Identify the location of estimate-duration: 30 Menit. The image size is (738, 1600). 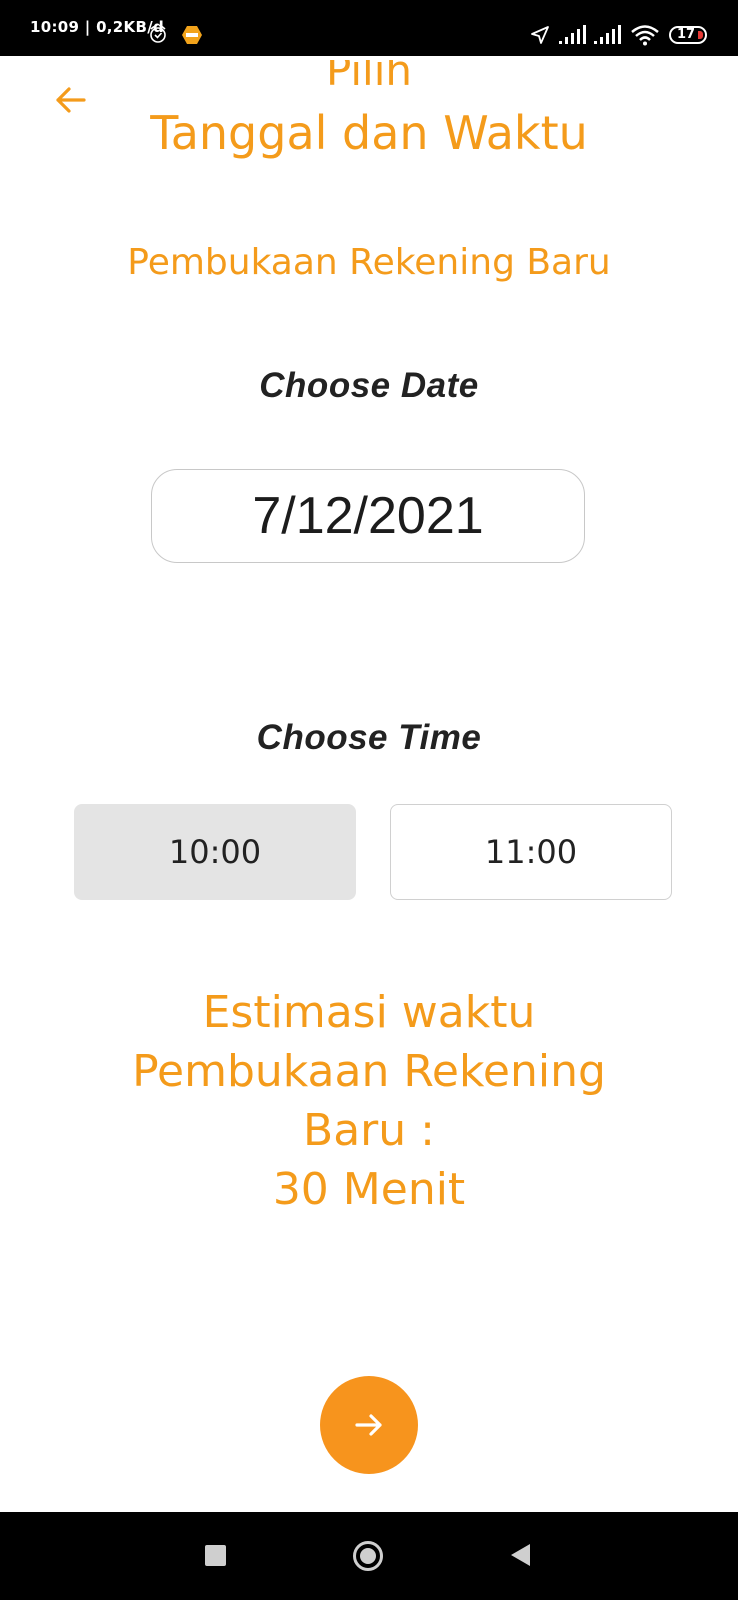
(369, 1189).